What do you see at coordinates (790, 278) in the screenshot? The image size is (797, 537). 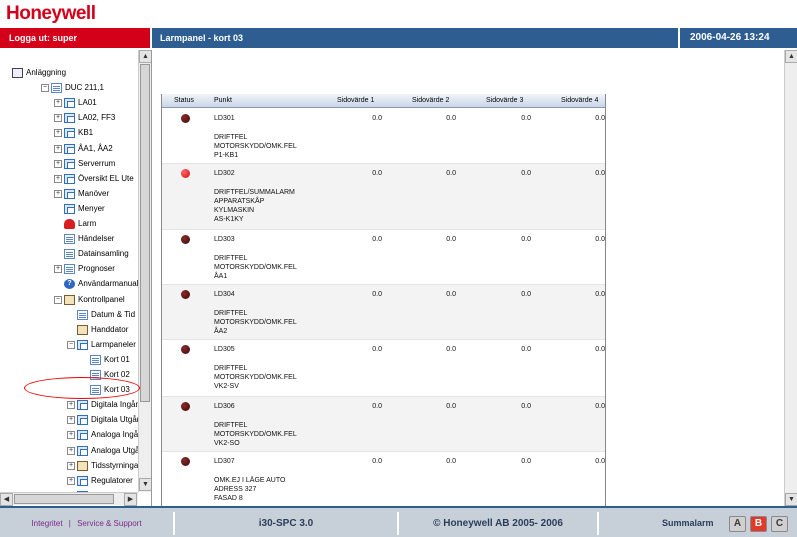 I see `main-vertical-scrollbar: ▲ ▼` at bounding box center [790, 278].